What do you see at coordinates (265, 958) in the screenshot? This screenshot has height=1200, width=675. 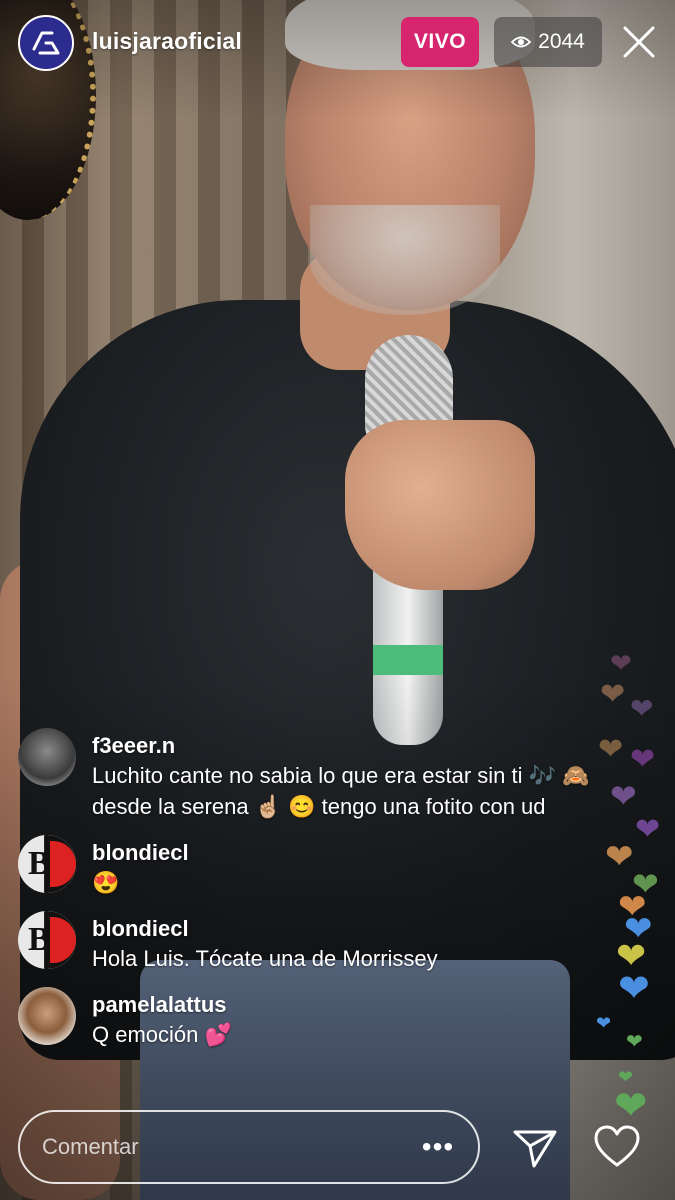 I see `comment-text: Hola Luis. Tócate una de Morrissey` at bounding box center [265, 958].